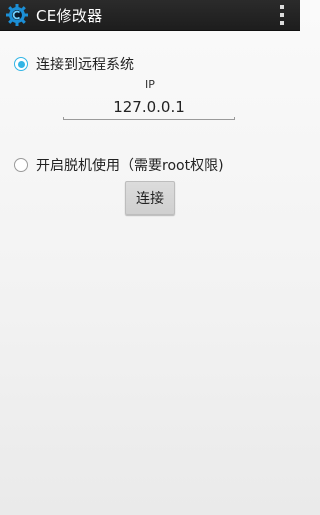 This screenshot has height=515, width=320. I want to click on app-title: CE修改器, so click(69, 15).